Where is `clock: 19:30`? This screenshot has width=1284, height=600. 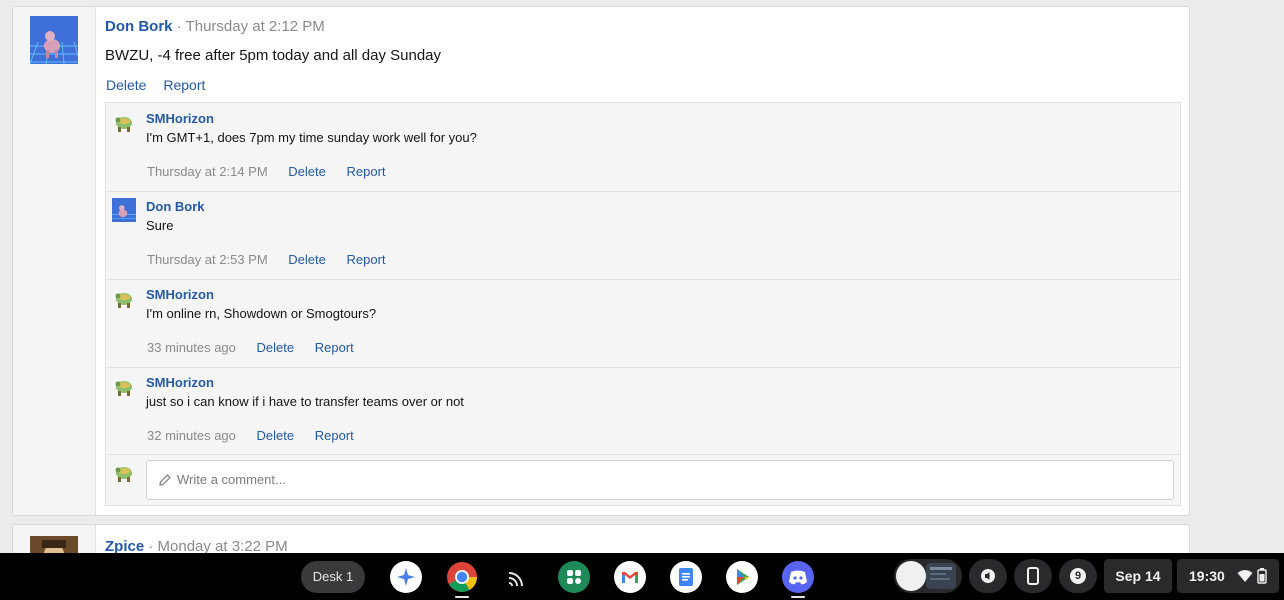 clock: 19:30 is located at coordinates (1207, 576).